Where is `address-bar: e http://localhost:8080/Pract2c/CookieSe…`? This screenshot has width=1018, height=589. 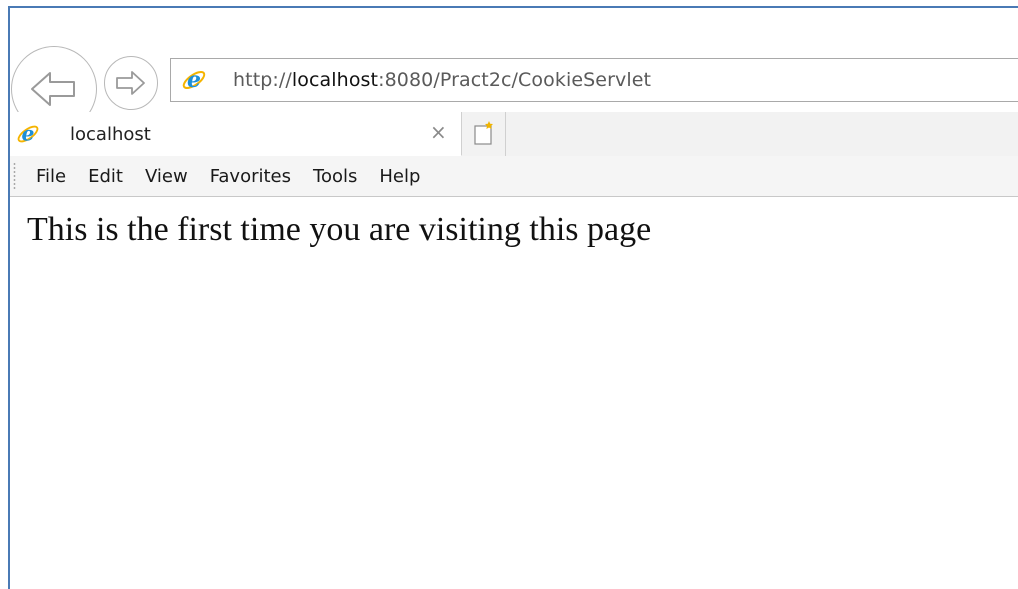
address-bar: e http://localhost:8080/Pract2c/CookieSe… is located at coordinates (594, 80).